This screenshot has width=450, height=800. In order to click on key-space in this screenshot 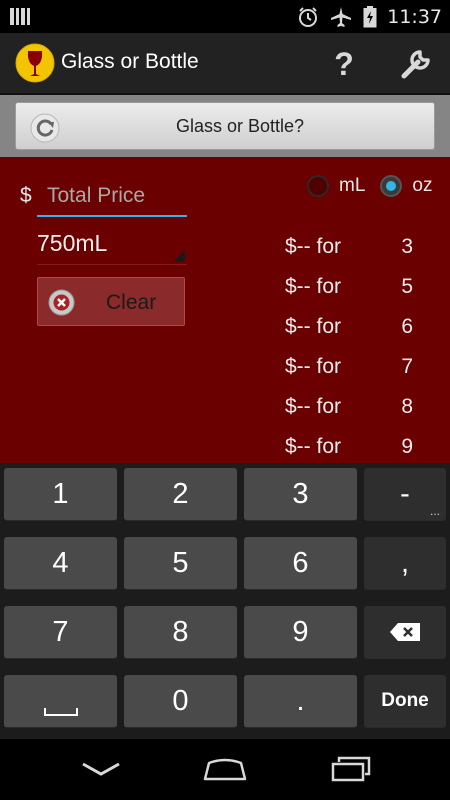, I will do `click(60, 701)`.